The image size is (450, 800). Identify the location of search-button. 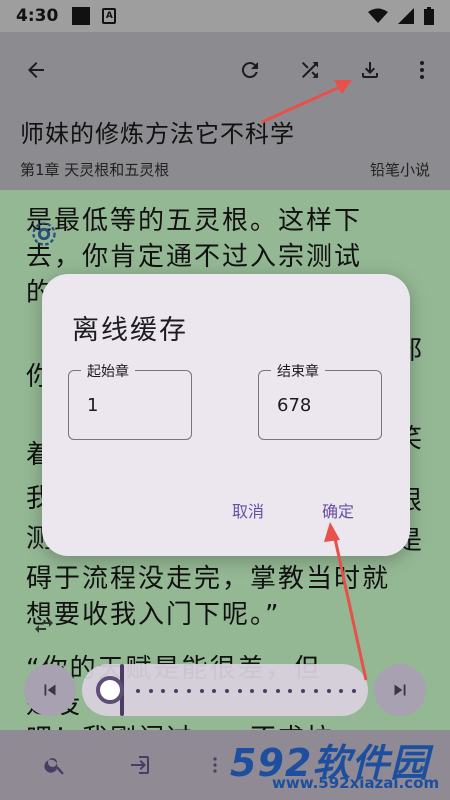
(55, 765).